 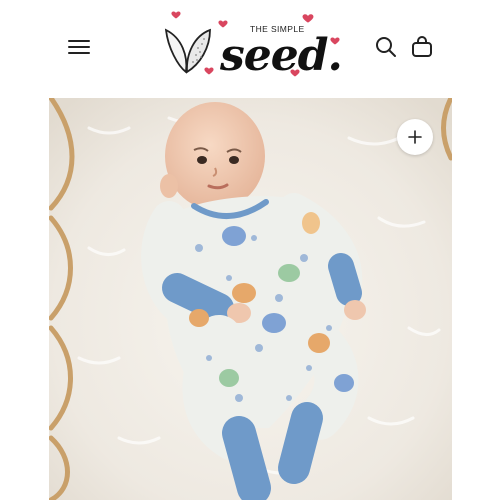 I want to click on plus-icon, so click(x=415, y=137).